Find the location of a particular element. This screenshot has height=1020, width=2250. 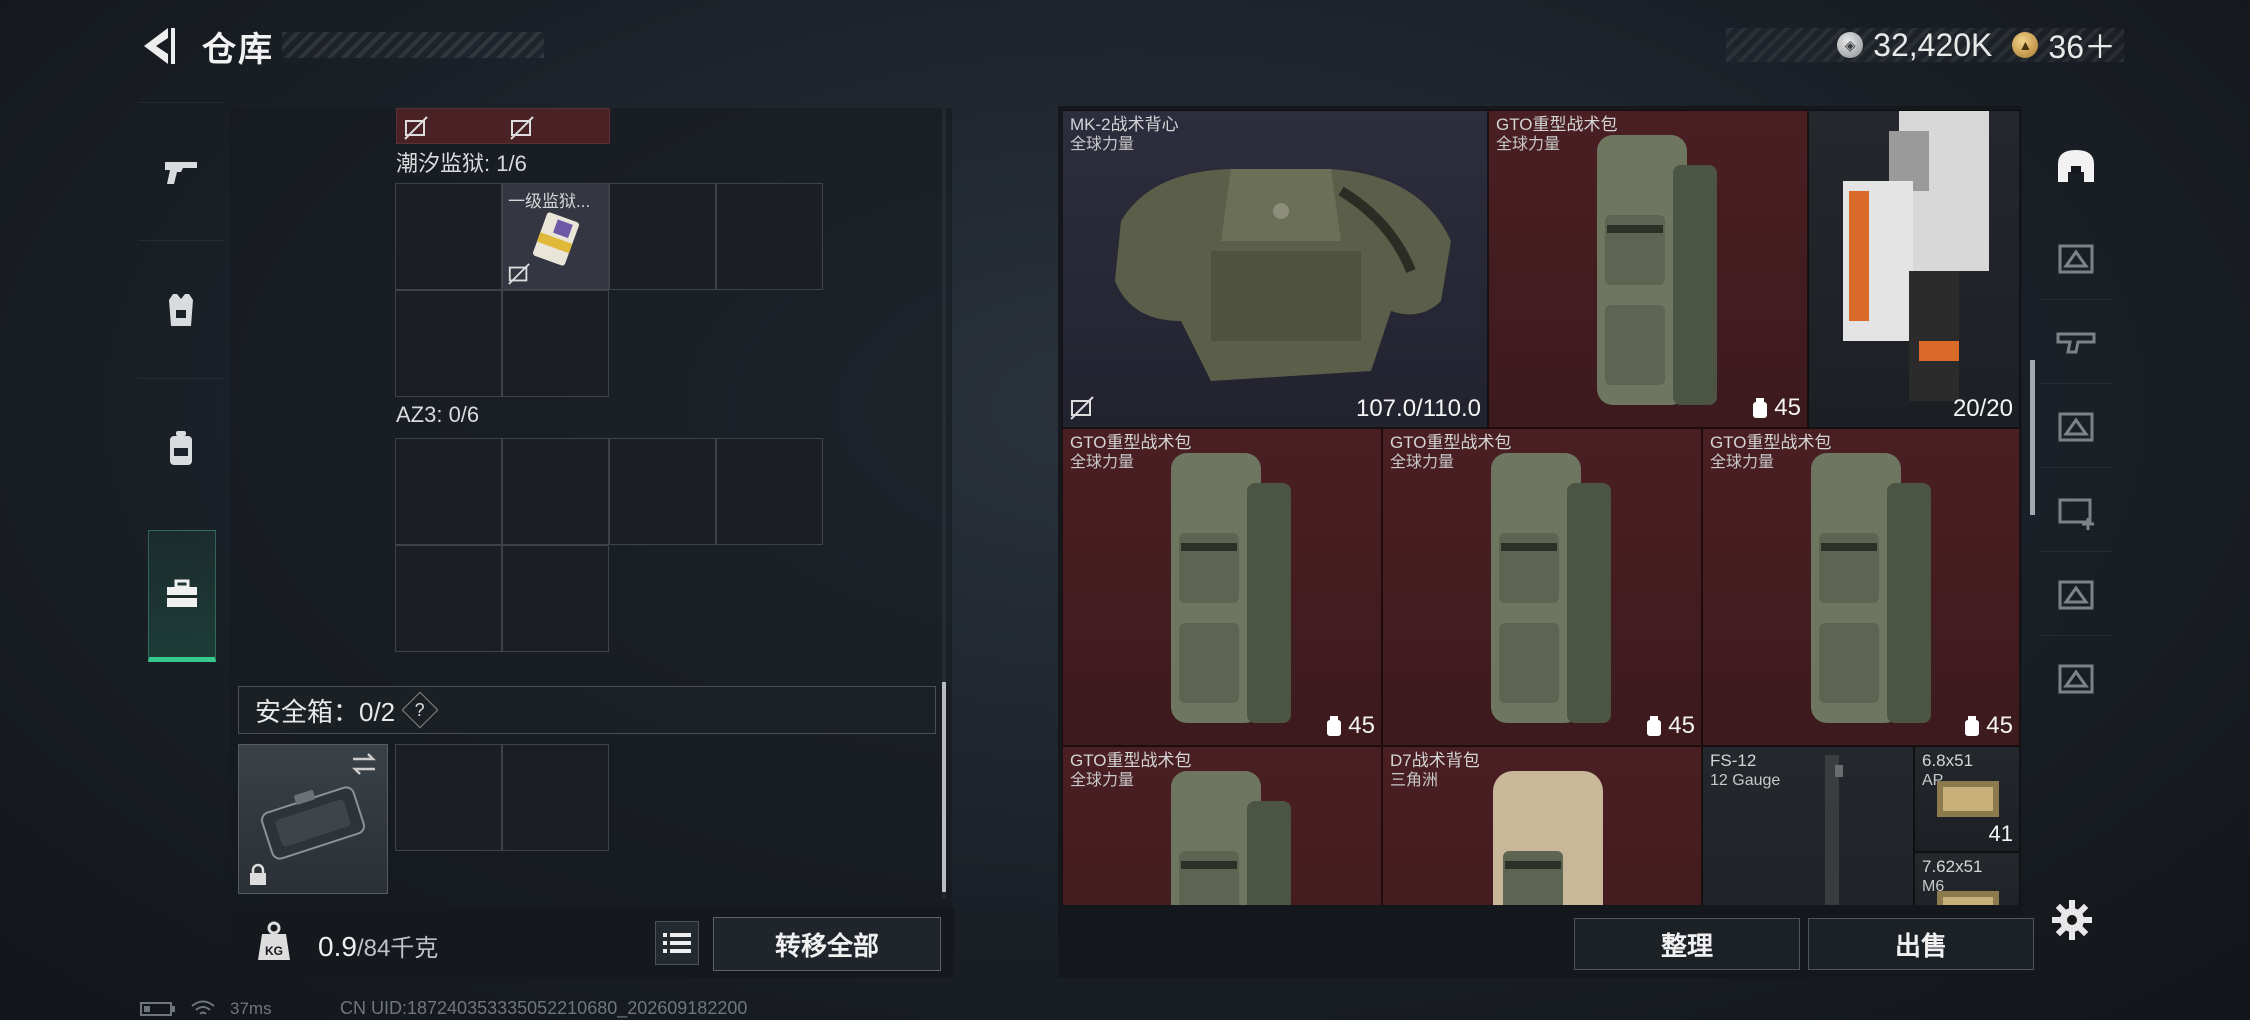

safe-case-item is located at coordinates (313, 819).